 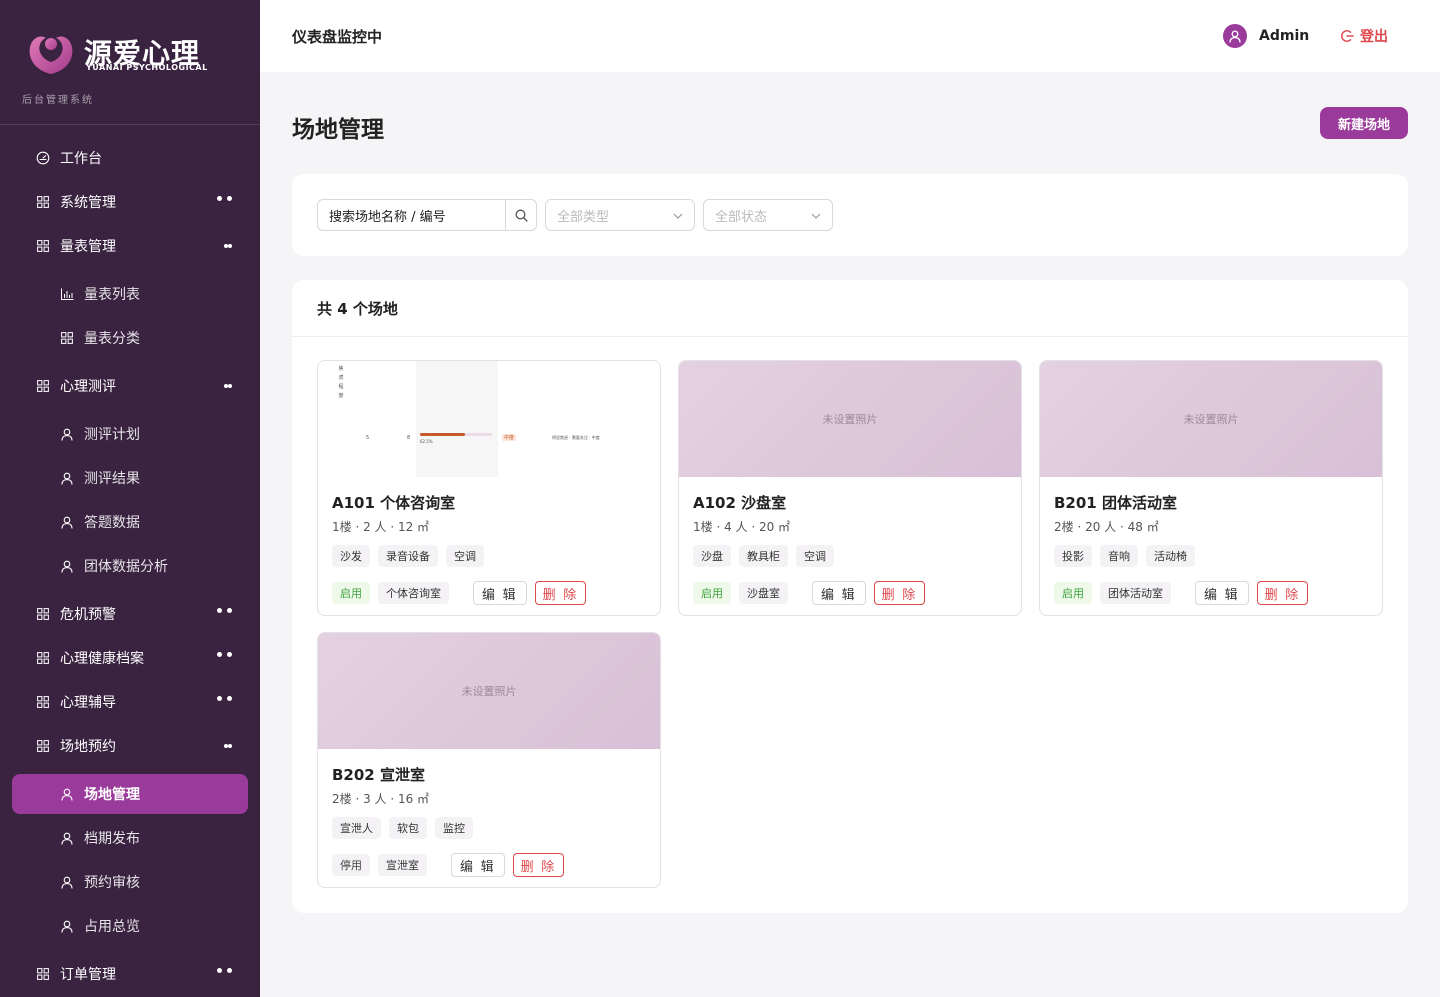 I want to click on venue-tag: 录音设备, so click(x=408, y=556).